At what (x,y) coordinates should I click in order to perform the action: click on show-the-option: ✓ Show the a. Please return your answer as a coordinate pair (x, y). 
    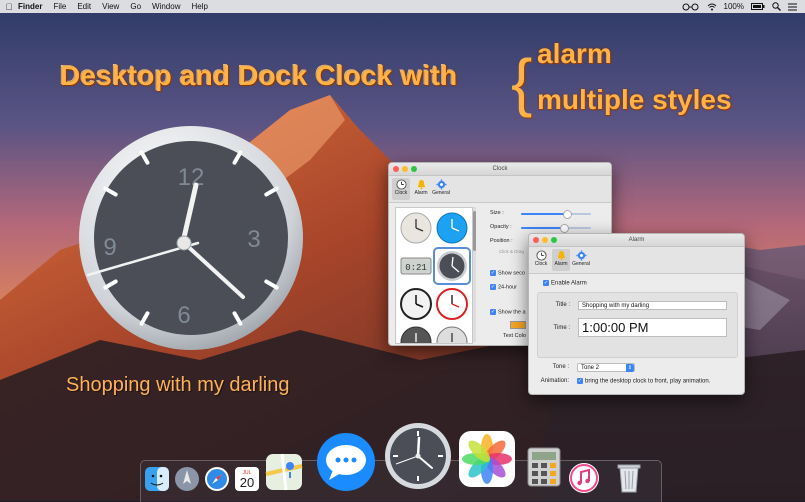
    Looking at the image, I should click on (508, 312).